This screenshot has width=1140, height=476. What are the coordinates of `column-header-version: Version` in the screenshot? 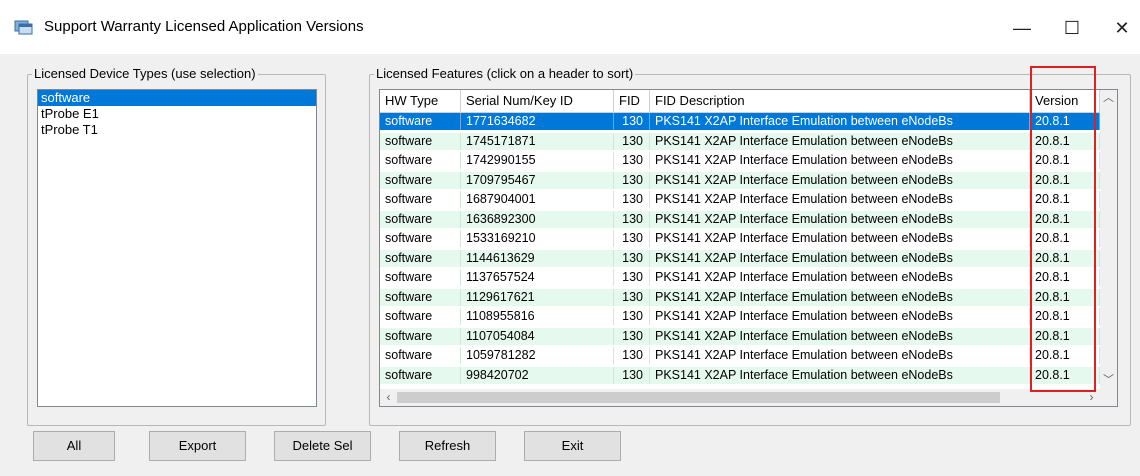 It's located at (1065, 101).